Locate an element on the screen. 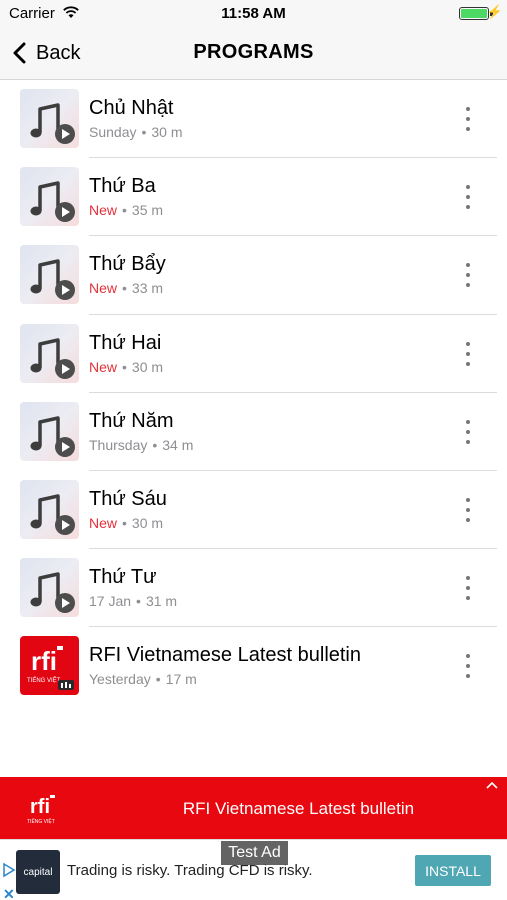  program-duration: 34 m is located at coordinates (178, 444).